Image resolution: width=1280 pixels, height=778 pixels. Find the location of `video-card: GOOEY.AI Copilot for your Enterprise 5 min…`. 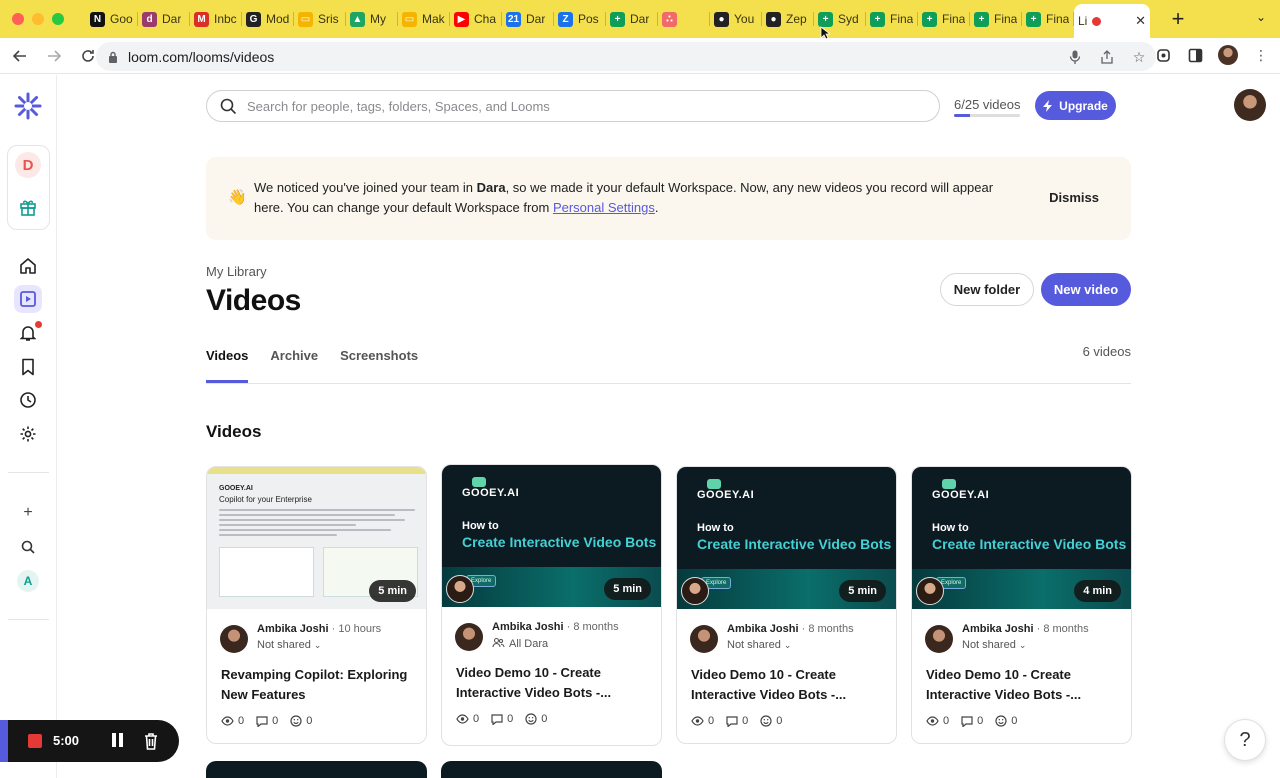

video-card: GOOEY.AI Copilot for your Enterprise 5 min… is located at coordinates (316, 605).